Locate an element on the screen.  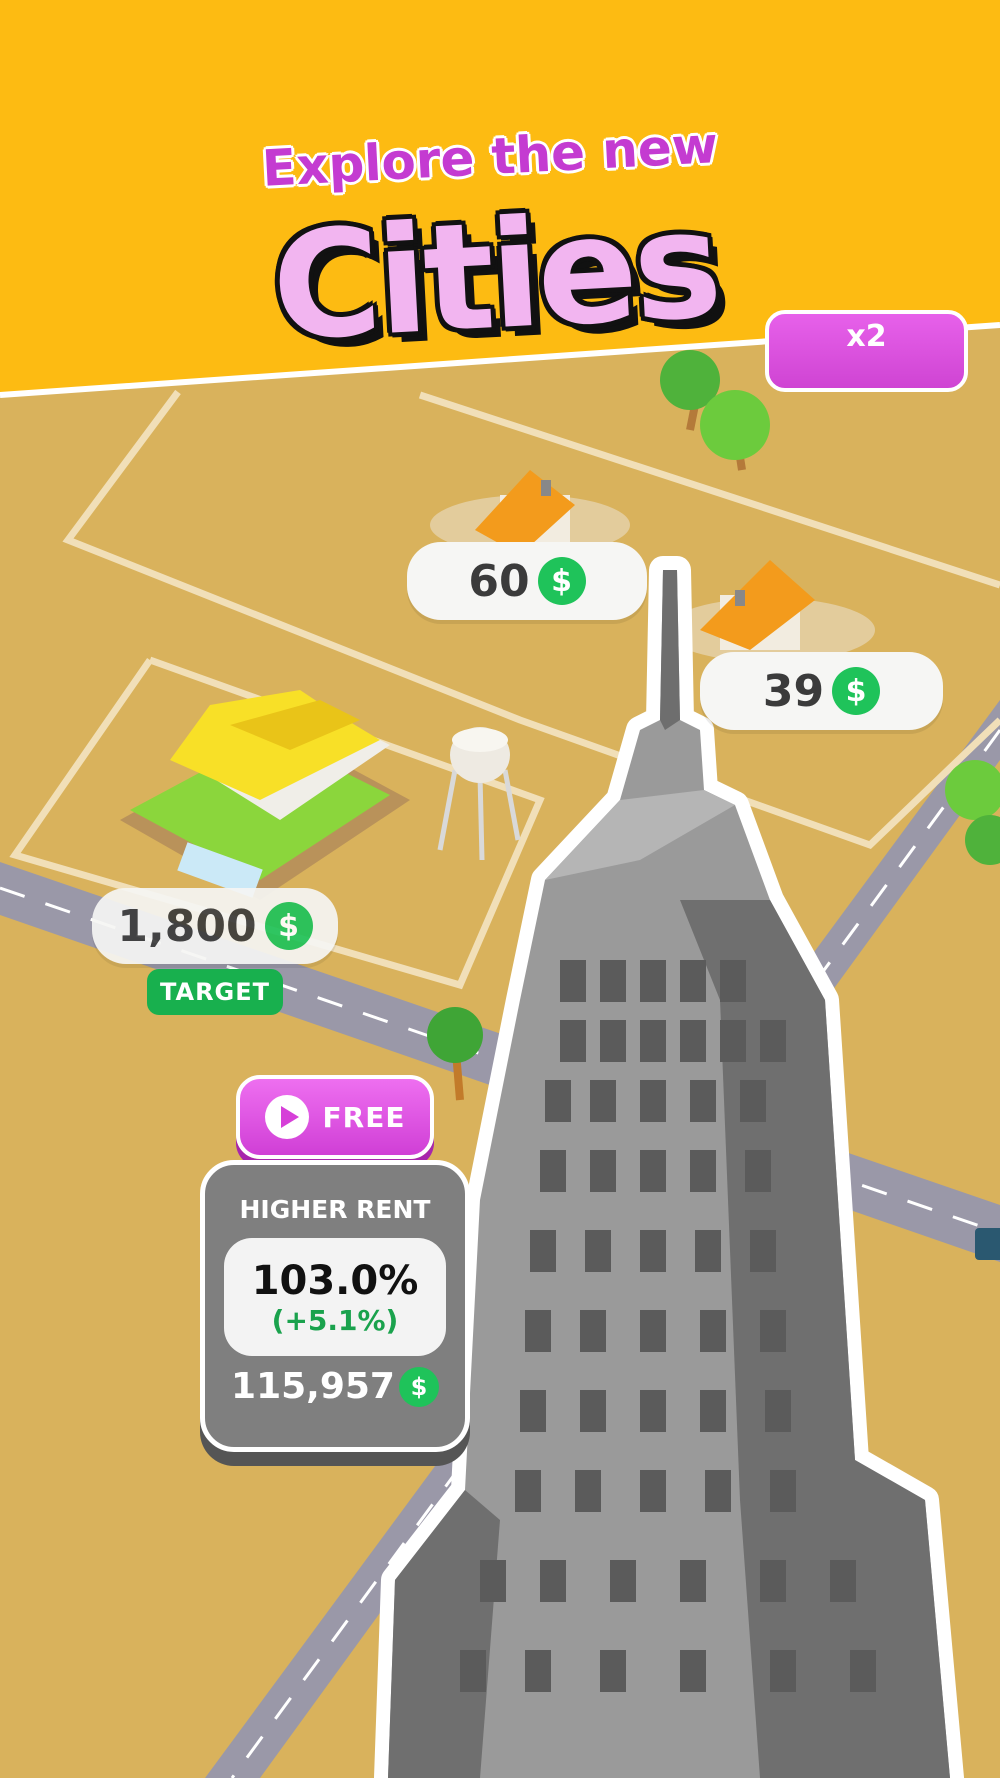
multiplier-button: x2 is located at coordinates (866, 351).